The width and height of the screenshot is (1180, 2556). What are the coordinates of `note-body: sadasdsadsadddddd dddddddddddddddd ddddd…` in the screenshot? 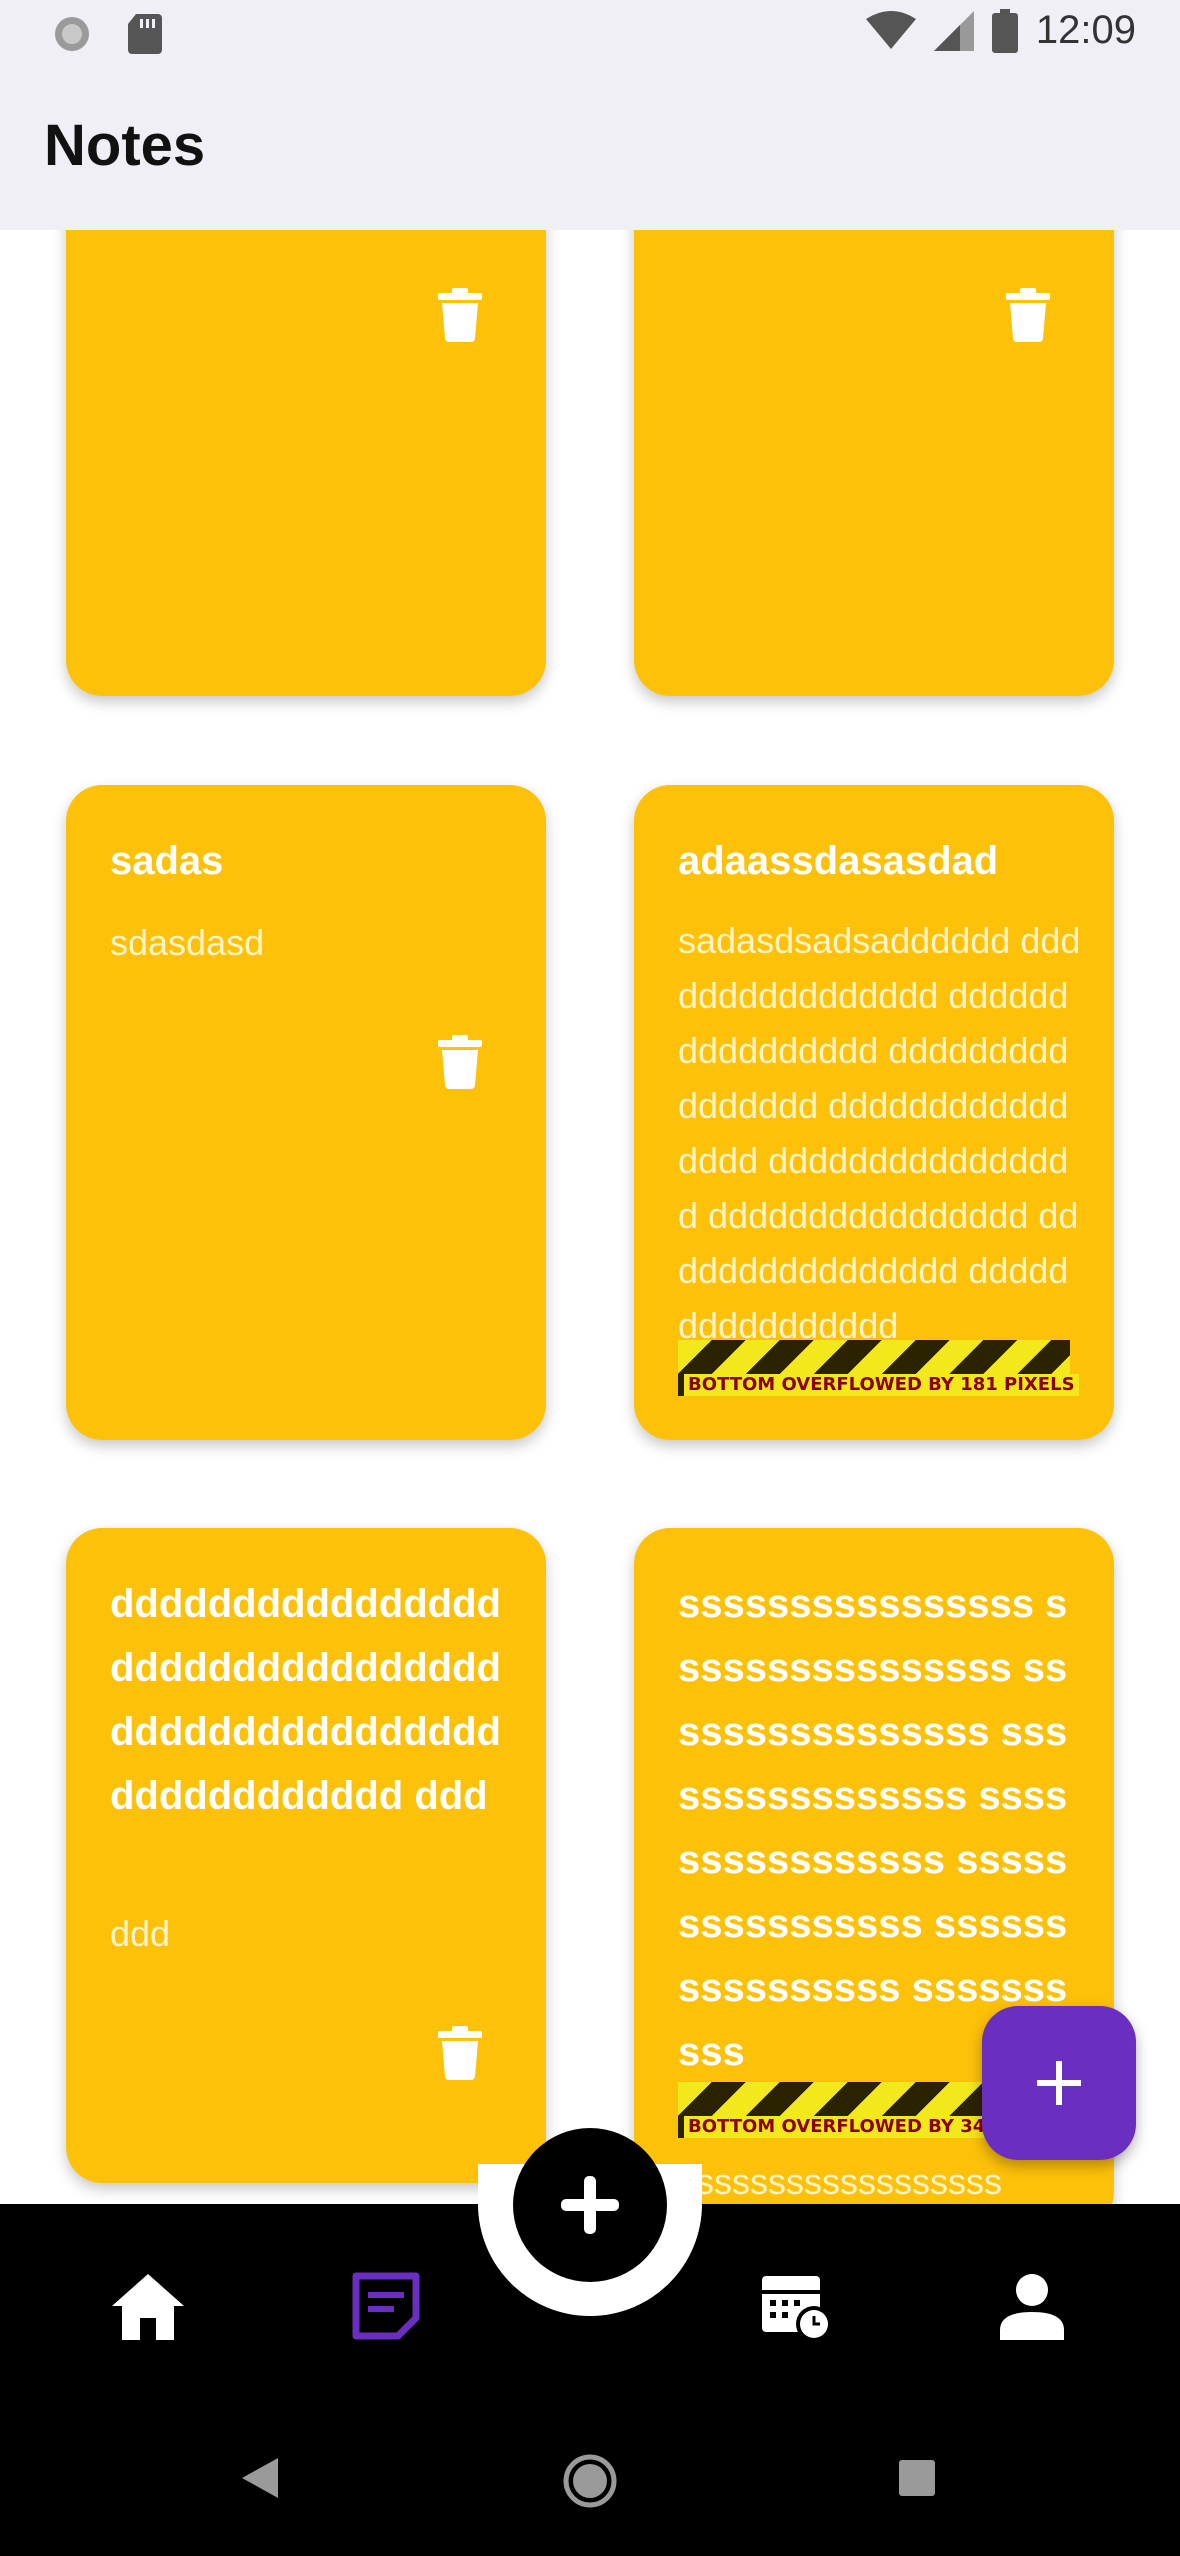 It's located at (879, 1133).